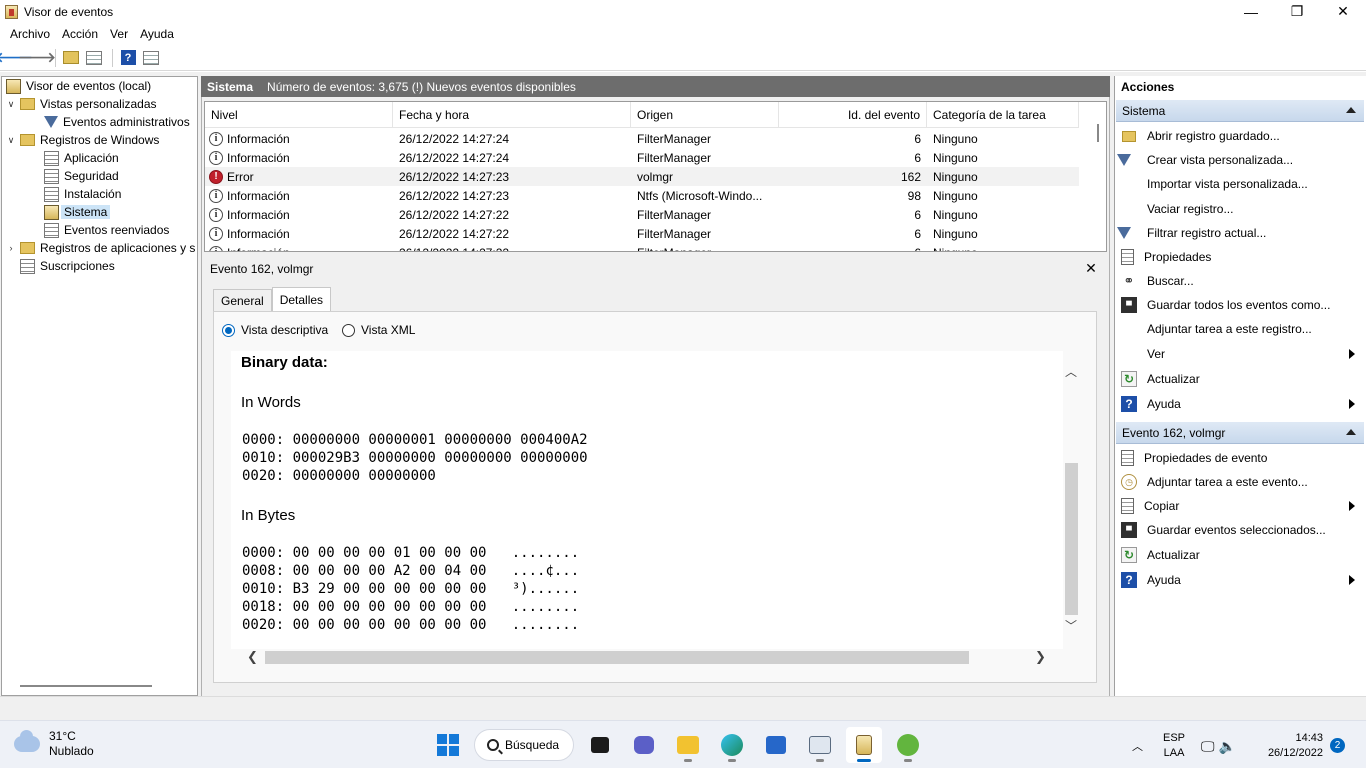  I want to click on show-hide-actions-icon, so click(151, 58).